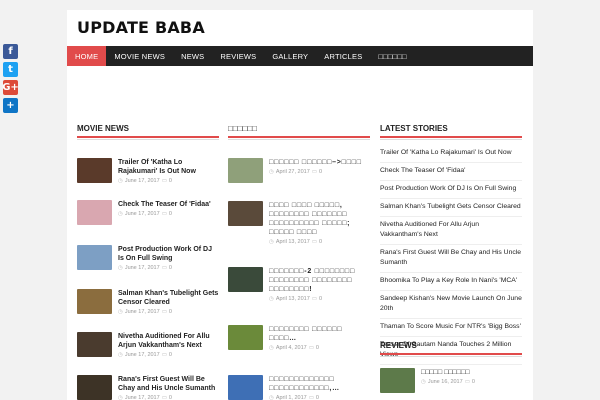  What do you see at coordinates (291, 348) in the screenshot?
I see `post-date: April 4, 2017` at bounding box center [291, 348].